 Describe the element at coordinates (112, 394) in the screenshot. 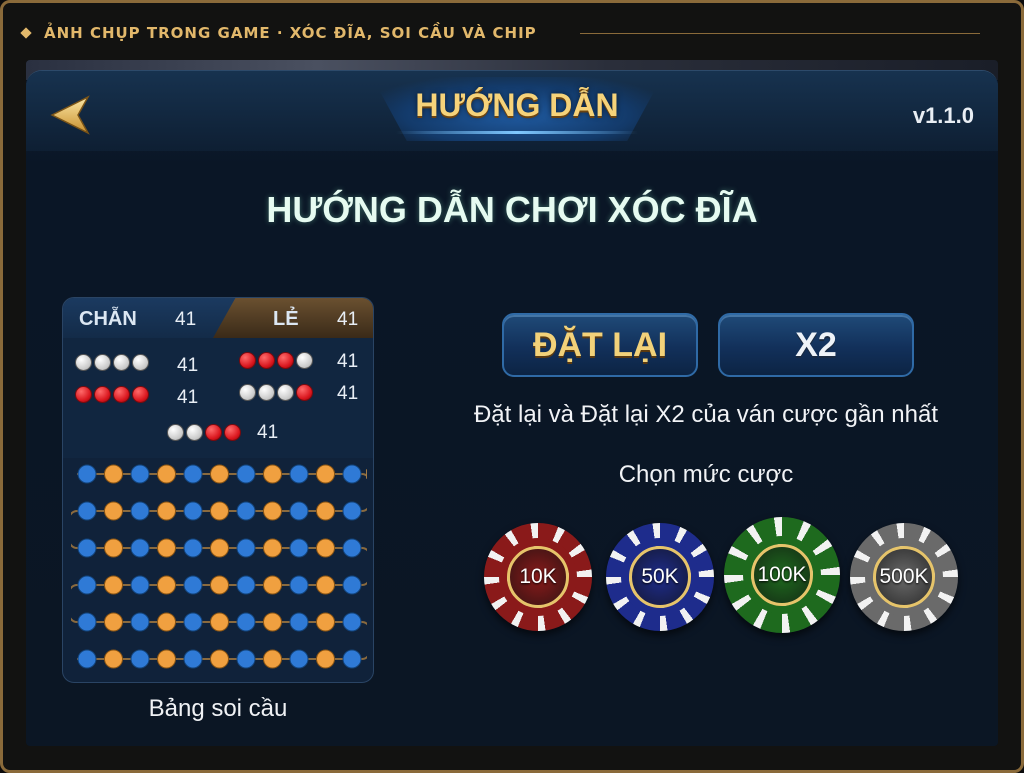

I see `combo-four-red` at that location.